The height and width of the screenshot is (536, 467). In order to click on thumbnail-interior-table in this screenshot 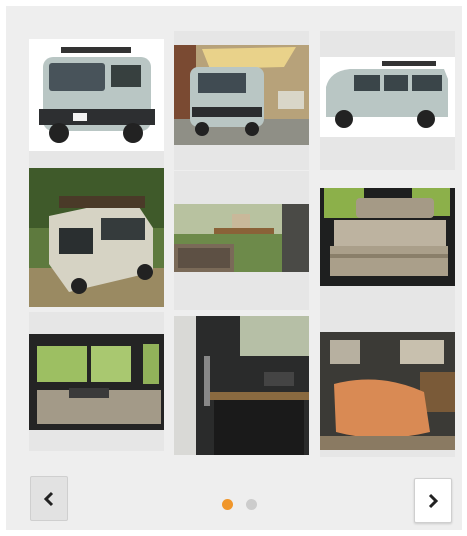, I will do `click(241, 240)`.